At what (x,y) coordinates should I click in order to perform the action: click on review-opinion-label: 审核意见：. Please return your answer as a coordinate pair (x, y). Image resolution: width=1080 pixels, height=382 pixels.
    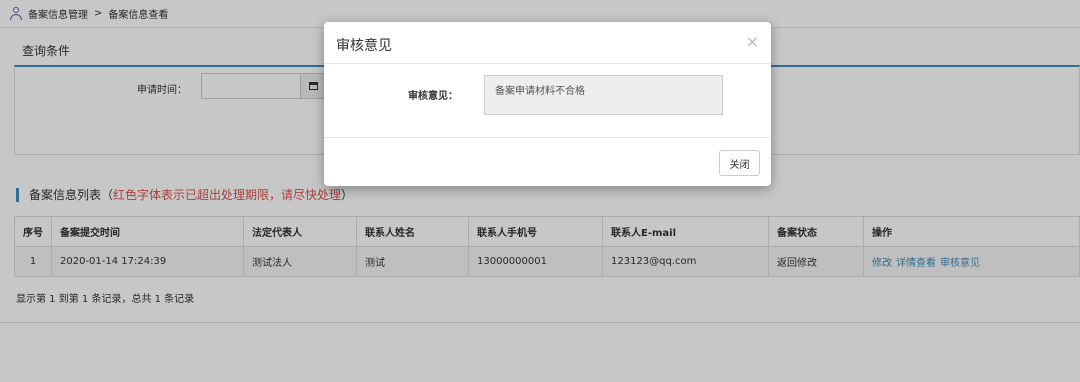
    Looking at the image, I should click on (433, 96).